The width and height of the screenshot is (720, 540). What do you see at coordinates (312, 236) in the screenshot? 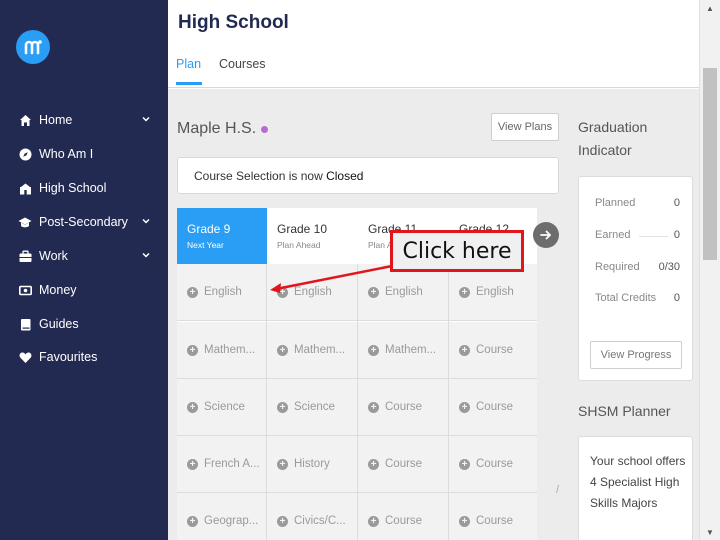
I see `tab-grade-10: Grade 10 Plan Ahead` at bounding box center [312, 236].